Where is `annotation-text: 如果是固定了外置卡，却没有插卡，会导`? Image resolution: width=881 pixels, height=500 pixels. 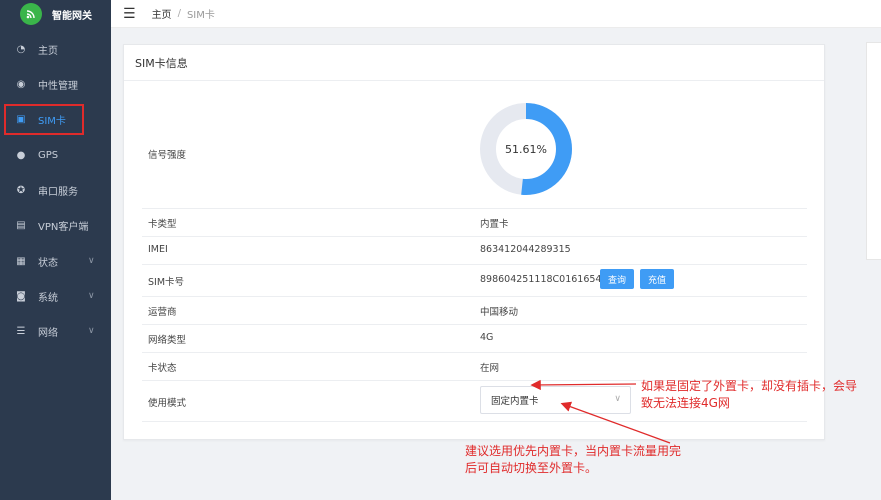
annotation-text: 如果是固定了外置卡，却没有插卡，会导 is located at coordinates (749, 386).